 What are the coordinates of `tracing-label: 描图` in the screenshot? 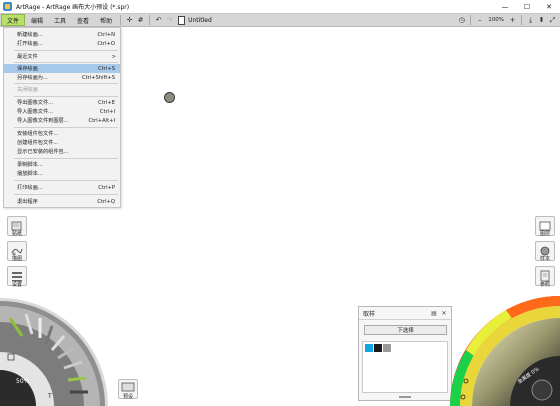 It's located at (16, 259).